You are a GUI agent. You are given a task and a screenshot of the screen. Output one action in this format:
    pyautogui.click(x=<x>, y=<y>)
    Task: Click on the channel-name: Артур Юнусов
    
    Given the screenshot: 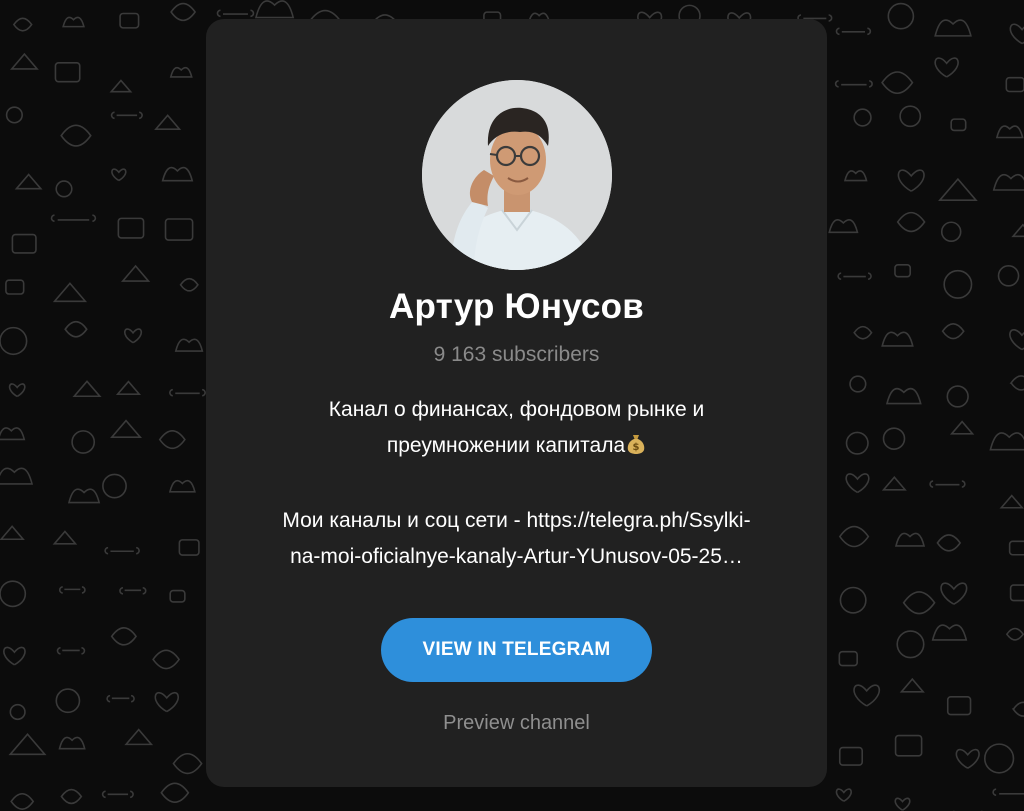 What is the action you would take?
    pyautogui.click(x=516, y=306)
    